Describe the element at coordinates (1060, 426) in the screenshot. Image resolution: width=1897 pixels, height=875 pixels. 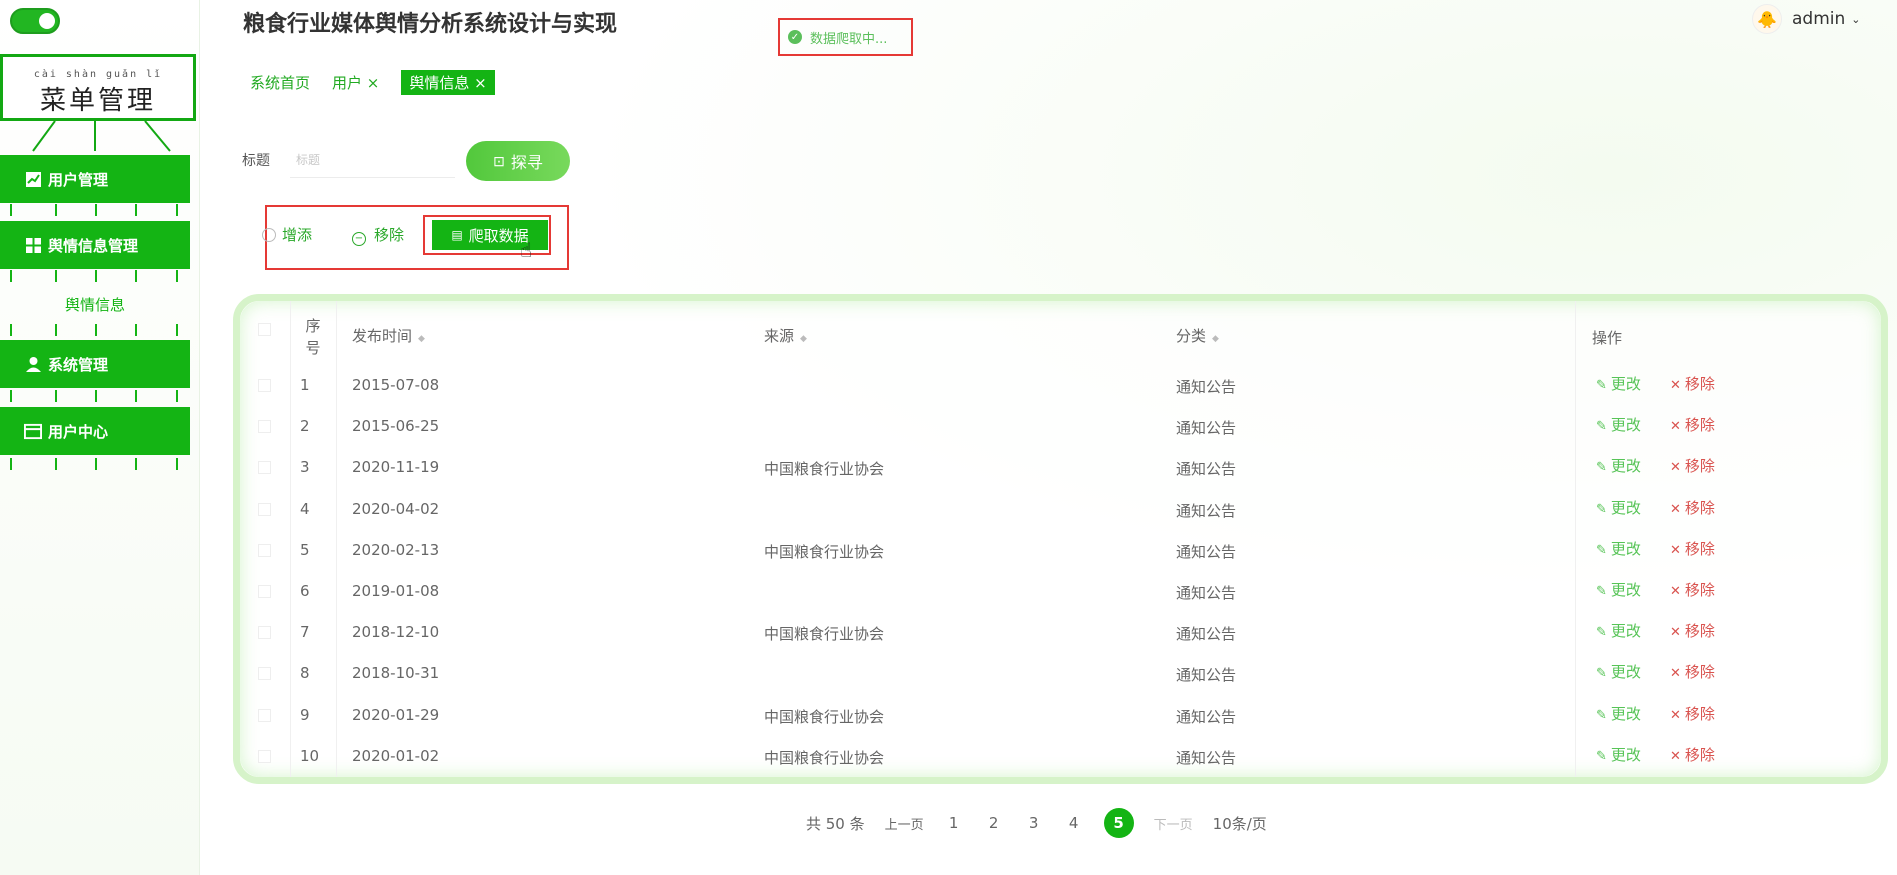
I see `table-row: 2 2015-06-25 通知公告 ✎ 更改 ✕ 移除` at that location.